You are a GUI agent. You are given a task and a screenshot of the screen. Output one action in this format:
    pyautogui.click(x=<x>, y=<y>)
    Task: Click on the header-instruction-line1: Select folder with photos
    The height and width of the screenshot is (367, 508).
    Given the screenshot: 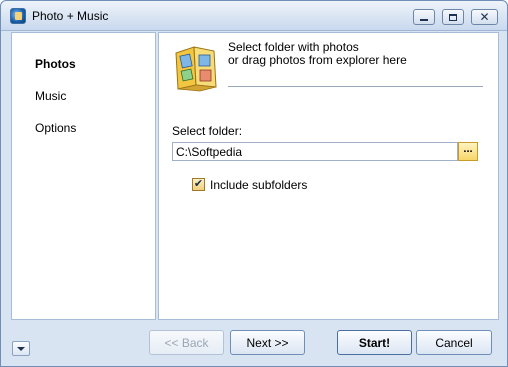 What is the action you would take?
    pyautogui.click(x=293, y=47)
    